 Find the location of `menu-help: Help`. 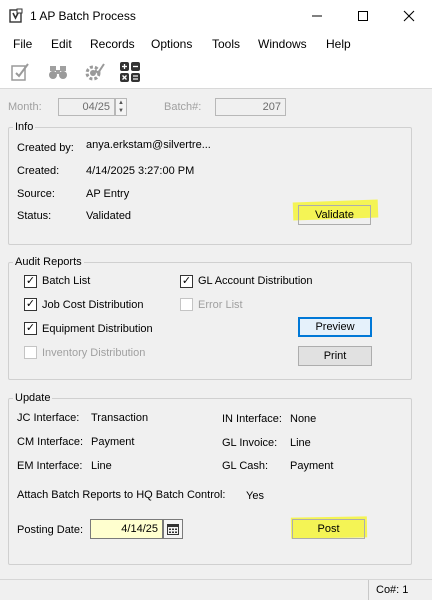

menu-help: Help is located at coordinates (338, 44).